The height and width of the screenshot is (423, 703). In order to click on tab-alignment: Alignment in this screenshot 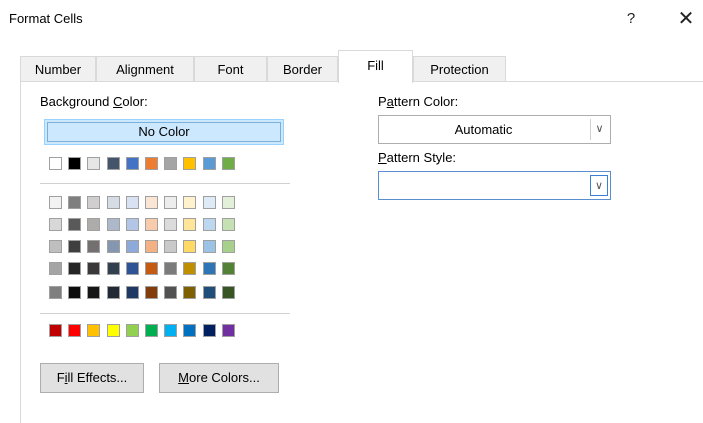, I will do `click(145, 68)`.